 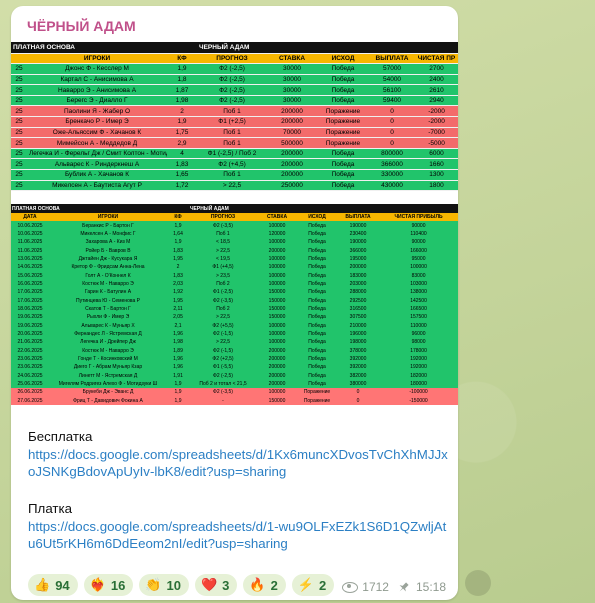 I want to click on table-cell: 10.06.2025, so click(x=30, y=233).